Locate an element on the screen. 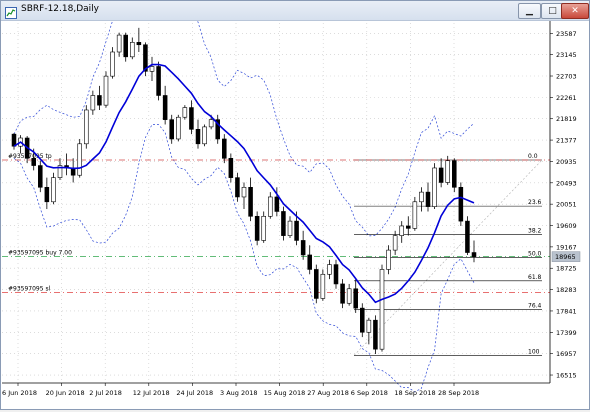  y-tick-label: 23587 is located at coordinates (566, 34).